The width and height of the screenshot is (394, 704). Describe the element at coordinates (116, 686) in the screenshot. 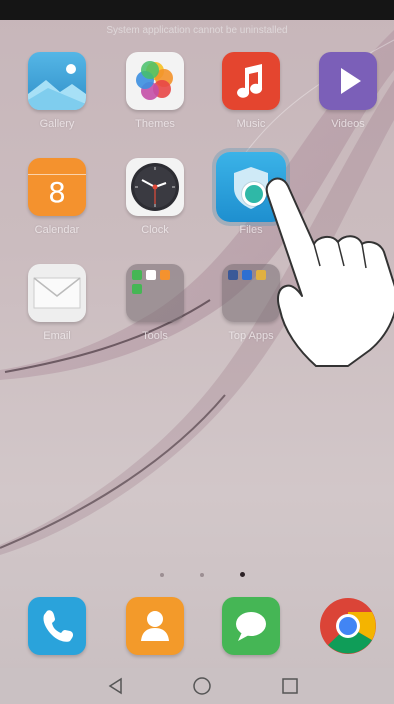

I see `back-icon` at that location.